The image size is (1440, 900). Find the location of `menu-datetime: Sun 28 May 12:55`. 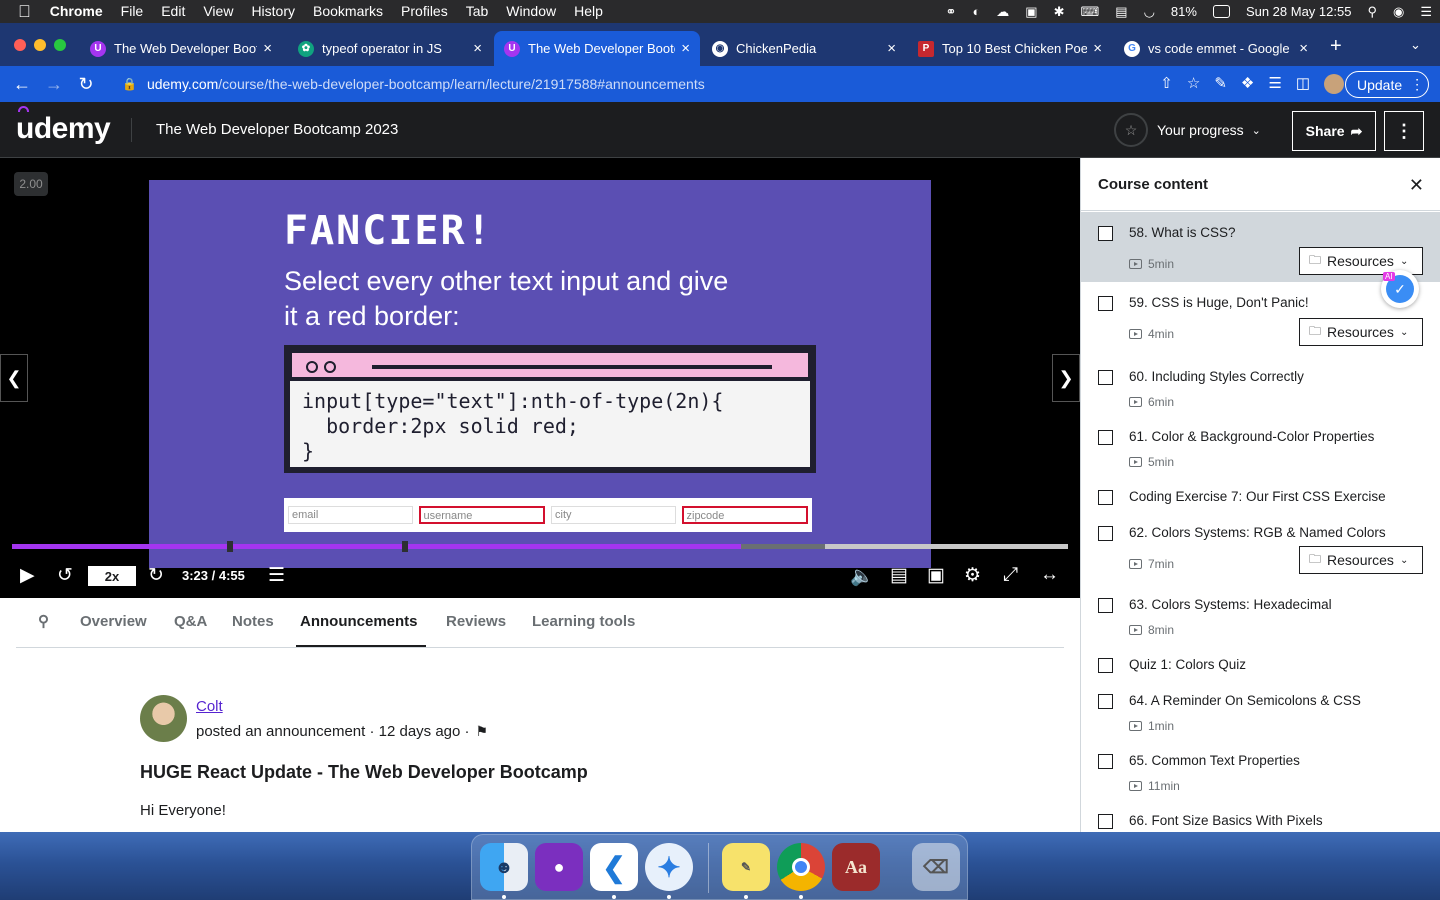

menu-datetime: Sun 28 May 12:55 is located at coordinates (1299, 11).